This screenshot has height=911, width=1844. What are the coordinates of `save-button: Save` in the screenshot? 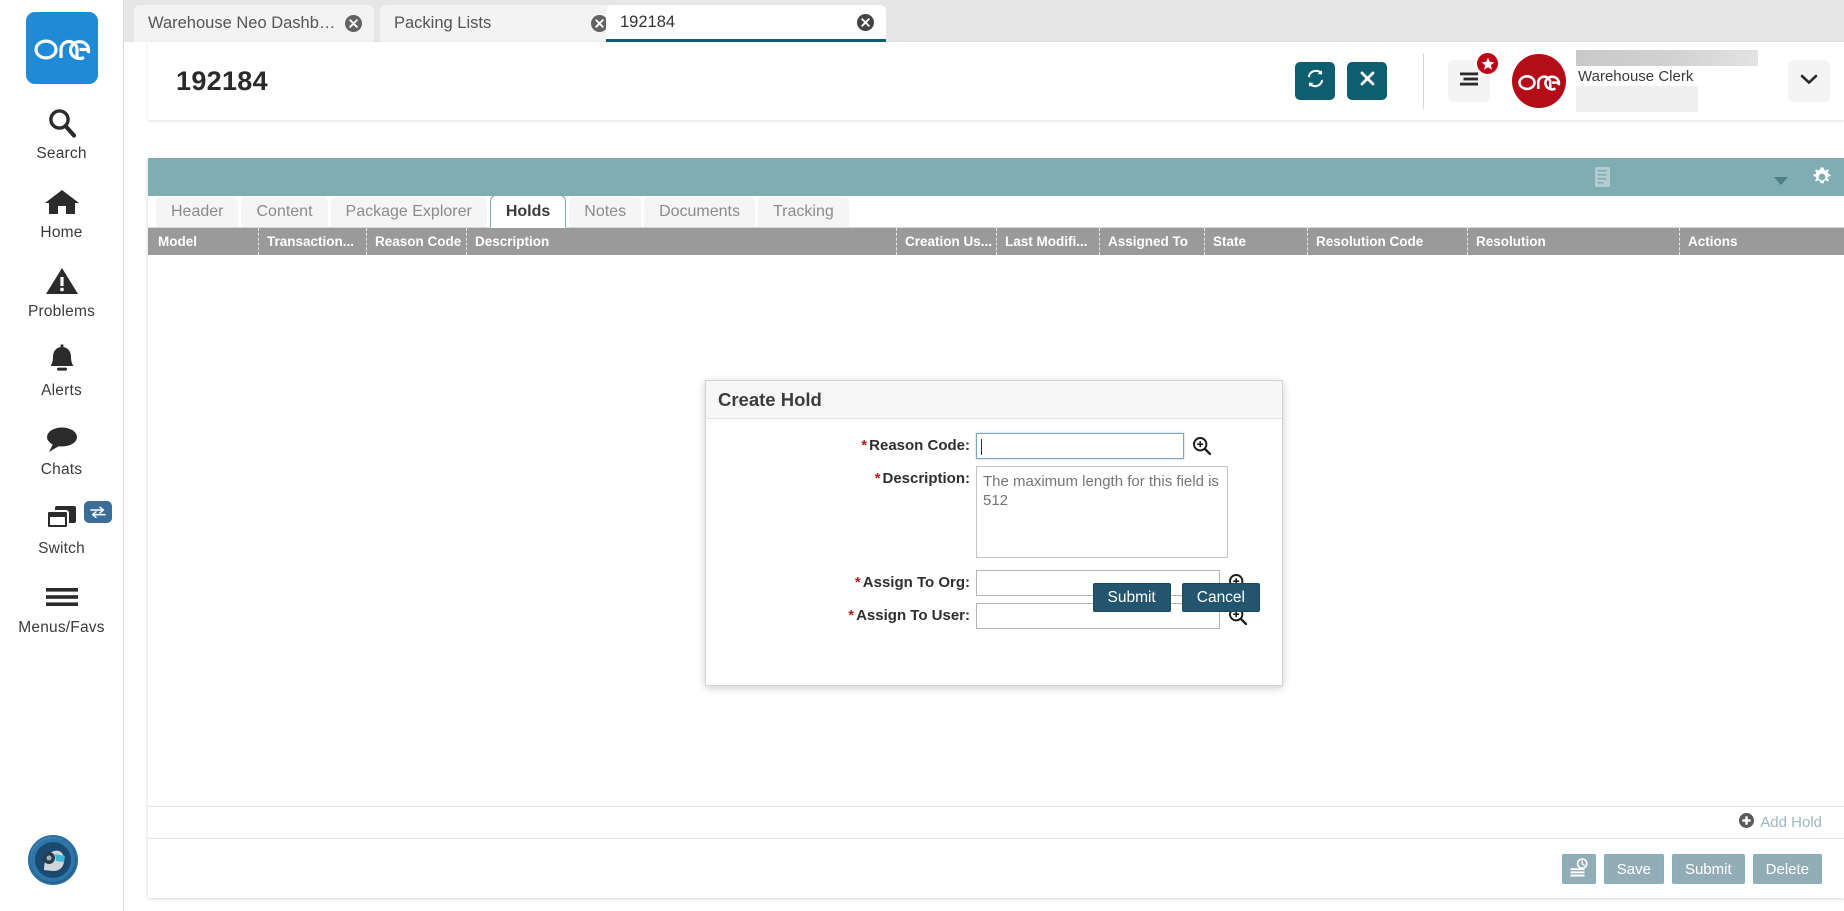 It's located at (1633, 869).